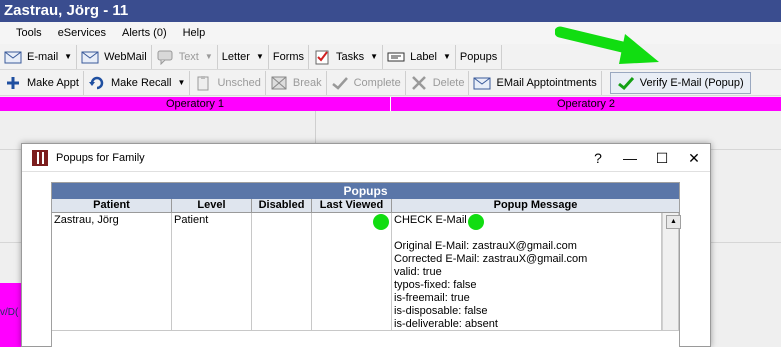 The width and height of the screenshot is (781, 347). What do you see at coordinates (282, 205) in the screenshot?
I see `column-header-disabled: Disabled` at bounding box center [282, 205].